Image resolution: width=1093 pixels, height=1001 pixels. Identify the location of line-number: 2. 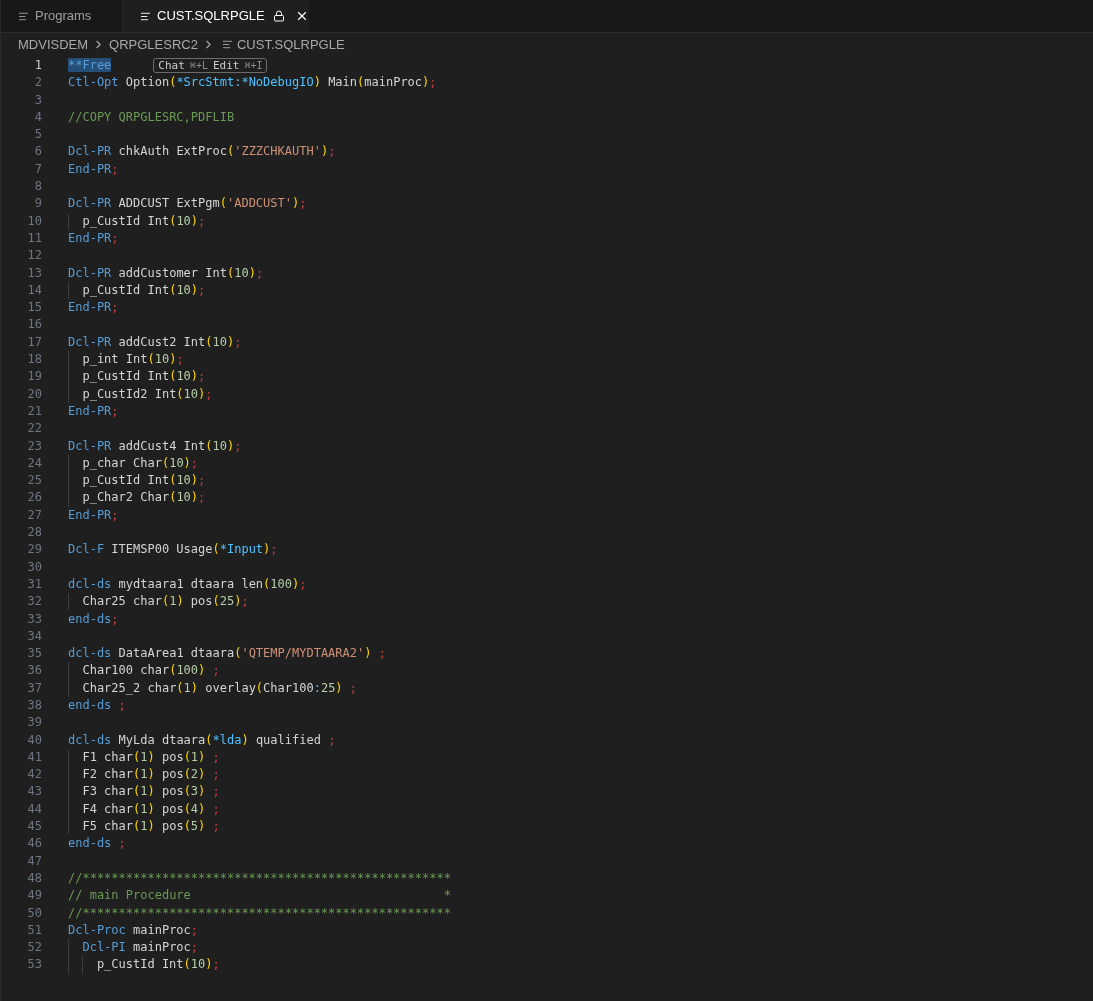
(37, 83).